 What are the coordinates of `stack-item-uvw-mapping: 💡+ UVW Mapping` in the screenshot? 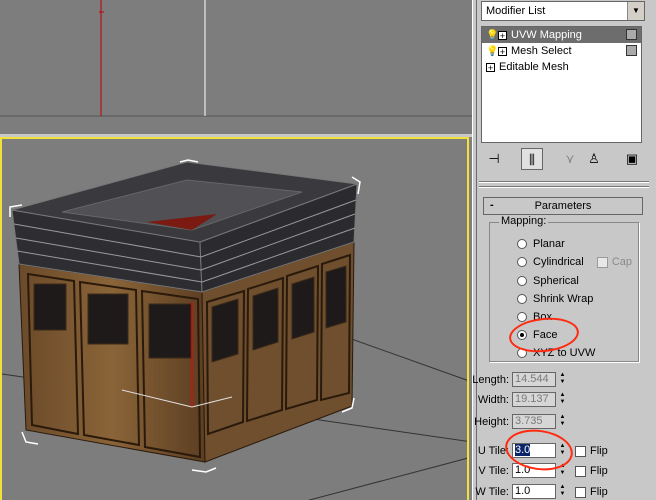 It's located at (561, 35).